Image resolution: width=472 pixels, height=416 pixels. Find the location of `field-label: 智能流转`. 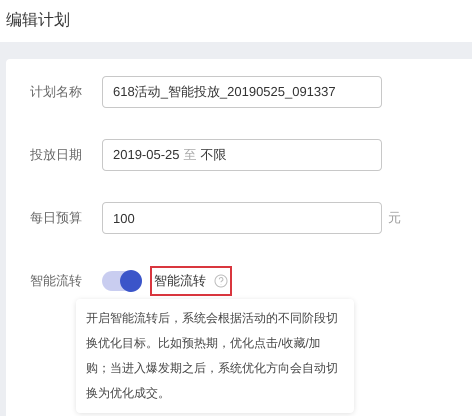

field-label: 智能流转 is located at coordinates (56, 281).